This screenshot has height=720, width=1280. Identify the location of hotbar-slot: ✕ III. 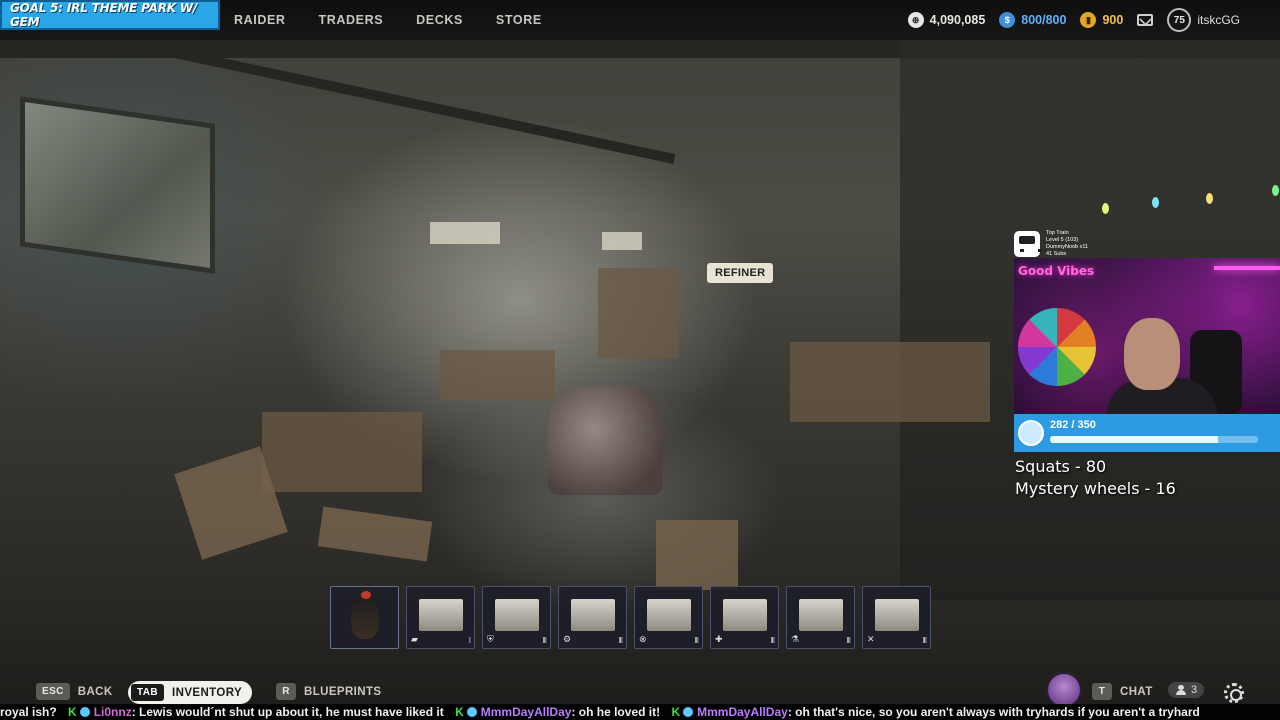
(896, 617).